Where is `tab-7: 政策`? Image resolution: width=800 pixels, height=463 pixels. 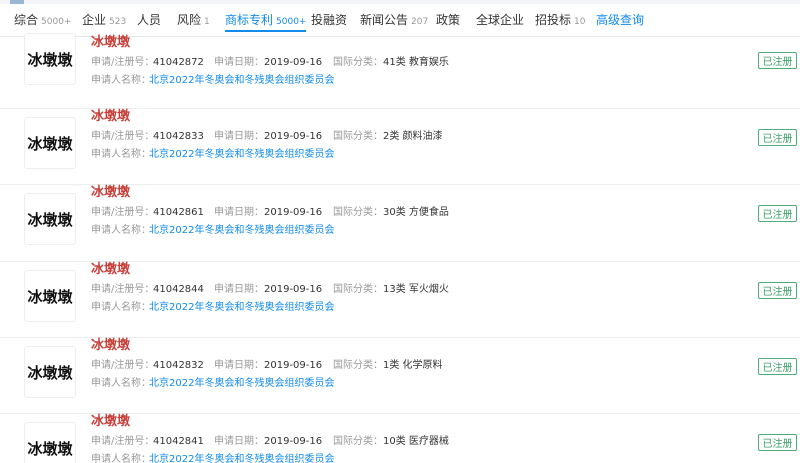 tab-7: 政策 is located at coordinates (448, 21).